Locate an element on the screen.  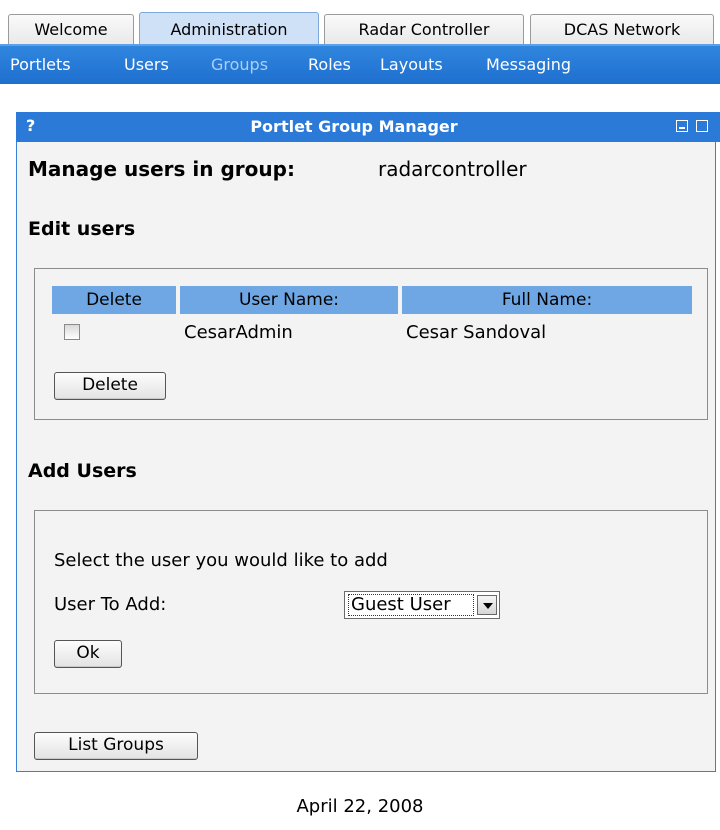
tab-radar-controller: Radar Controller is located at coordinates (424, 29).